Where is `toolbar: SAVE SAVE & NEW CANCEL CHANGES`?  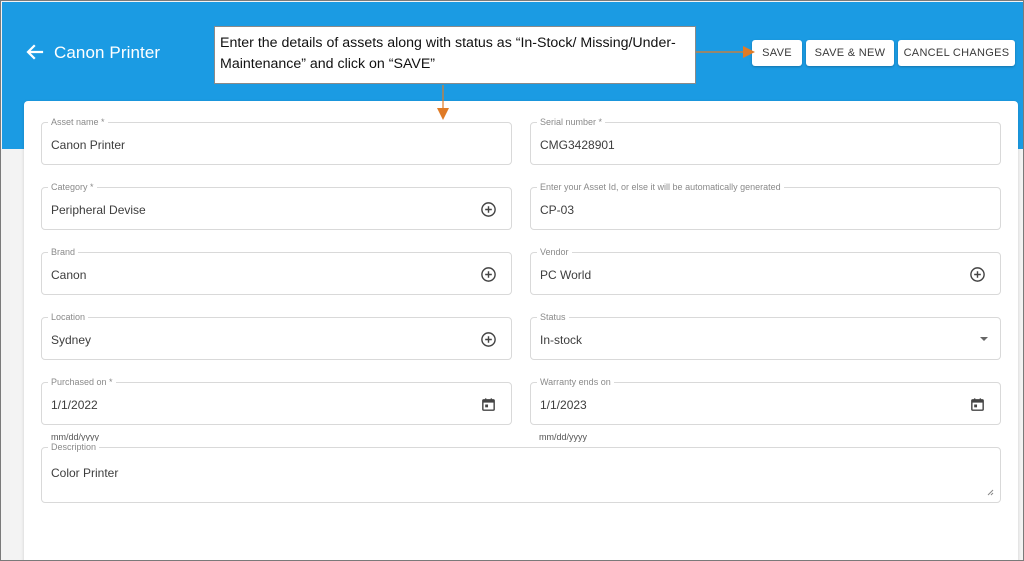 toolbar: SAVE SAVE & NEW CANCEL CHANGES is located at coordinates (883, 53).